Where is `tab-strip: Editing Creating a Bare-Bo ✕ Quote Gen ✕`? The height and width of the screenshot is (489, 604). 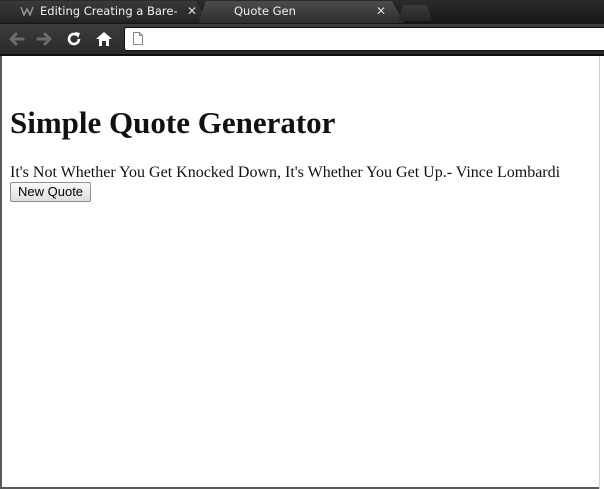 tab-strip: Editing Creating a Bare-Bo ✕ Quote Gen ✕ is located at coordinates (302, 12).